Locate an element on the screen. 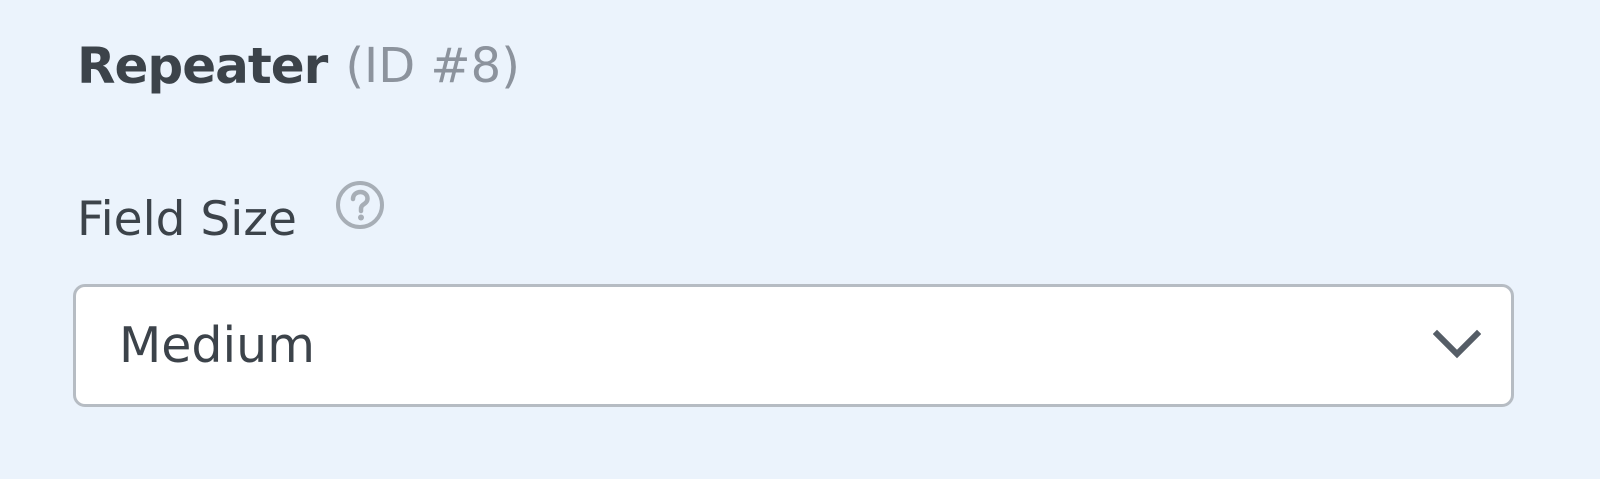 The height and width of the screenshot is (479, 1600). field-size-label-row: Field Size is located at coordinates (231, 215).